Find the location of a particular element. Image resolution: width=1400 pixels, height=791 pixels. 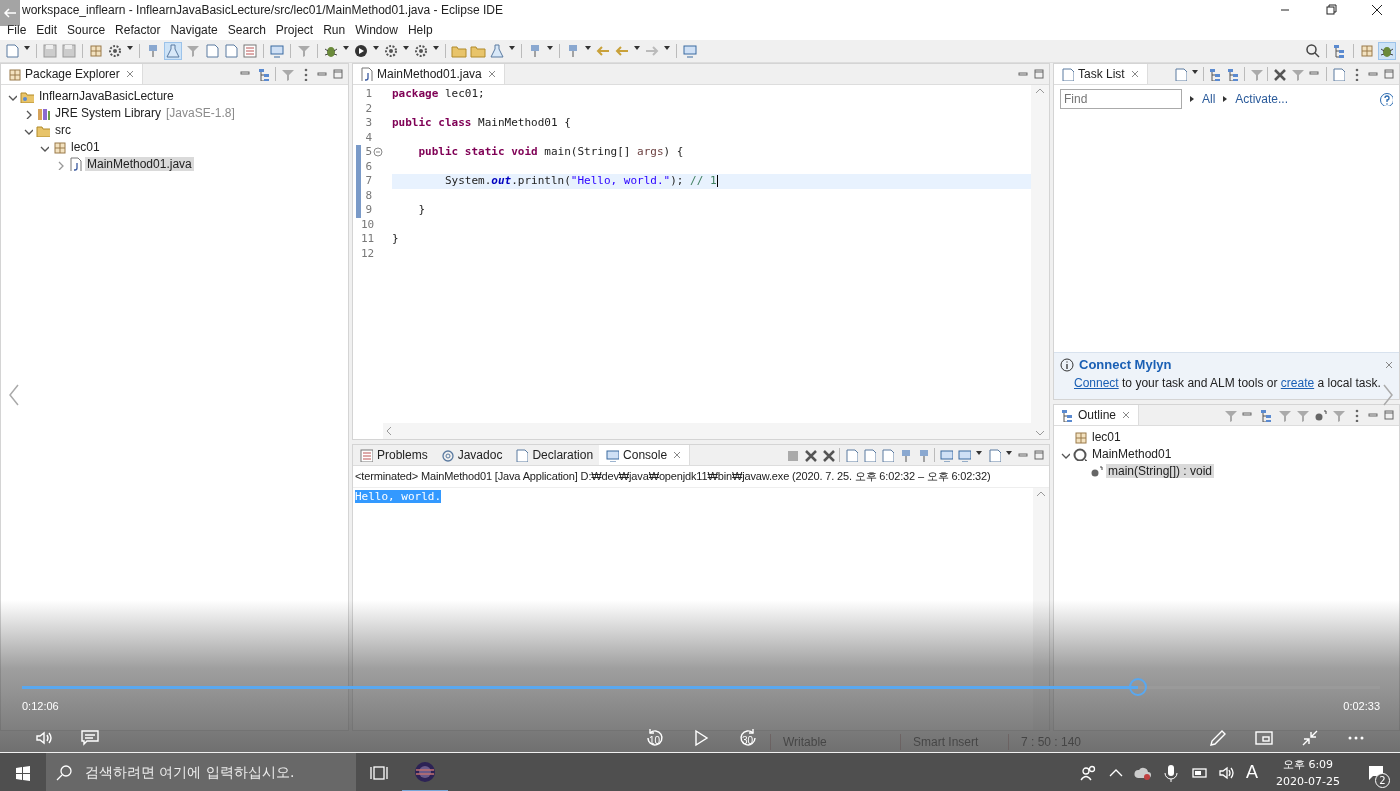

rewind-icon is located at coordinates (655, 738).